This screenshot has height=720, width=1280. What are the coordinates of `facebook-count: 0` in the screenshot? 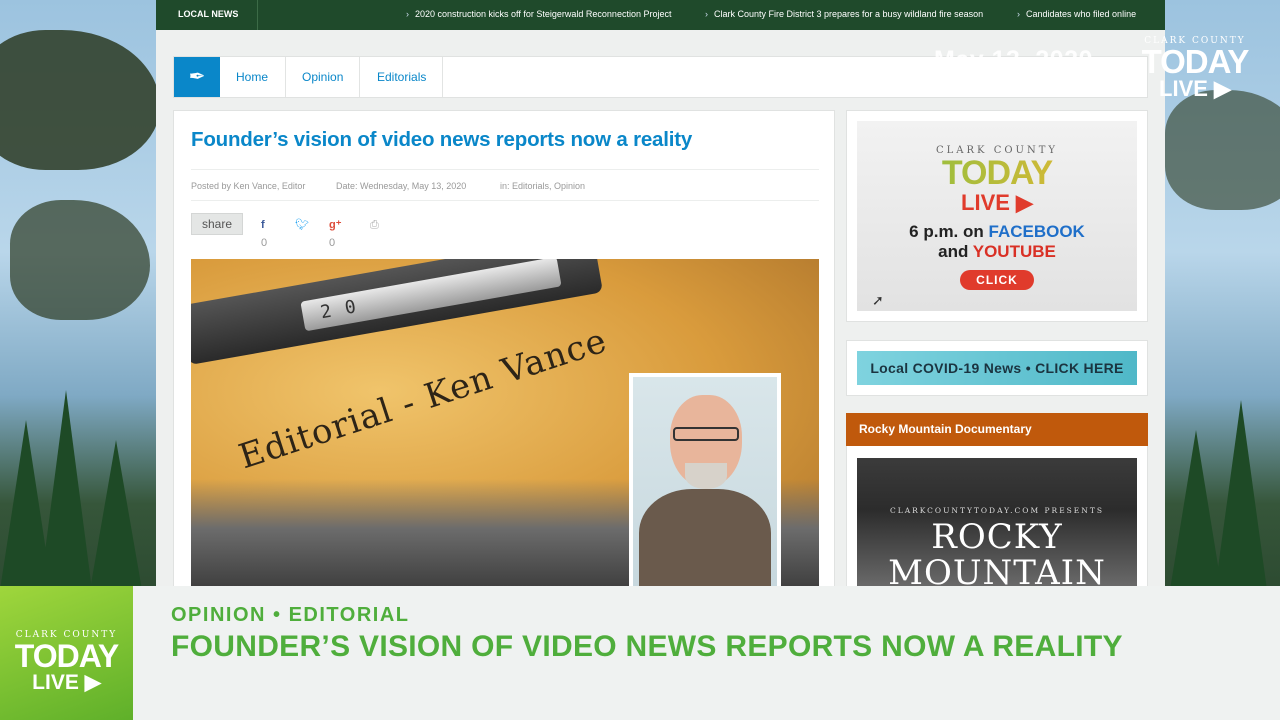 It's located at (264, 243).